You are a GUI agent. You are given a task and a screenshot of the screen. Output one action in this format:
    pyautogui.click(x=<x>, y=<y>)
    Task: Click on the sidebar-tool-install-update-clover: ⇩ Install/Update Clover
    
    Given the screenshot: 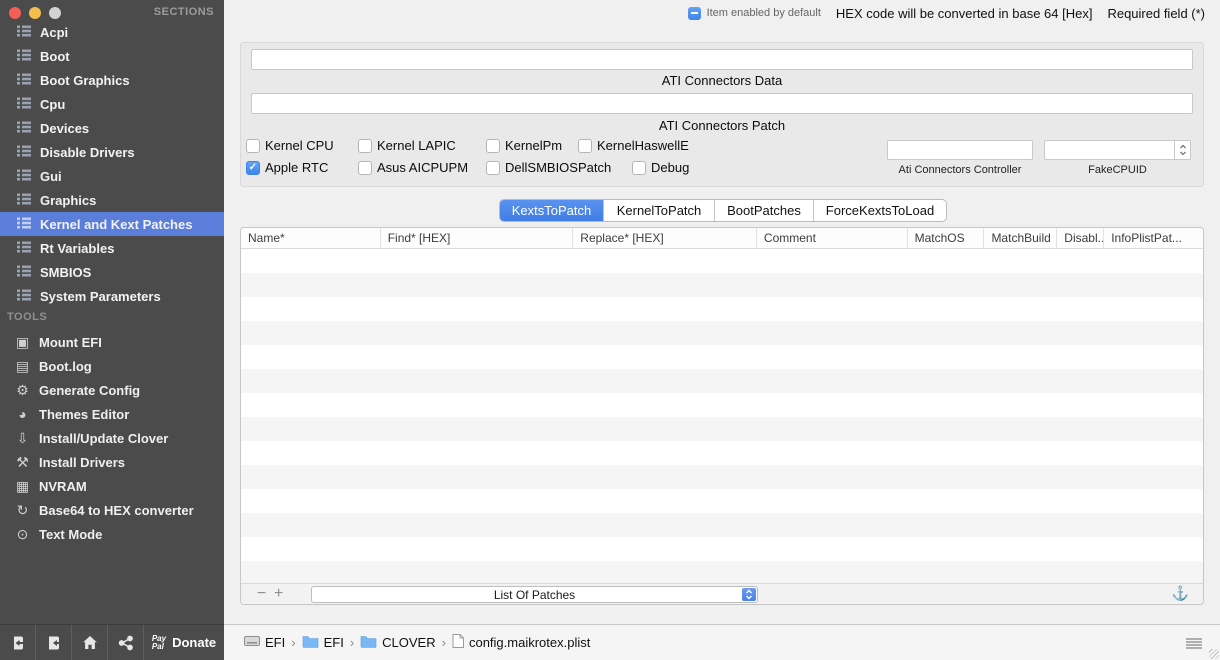 What is the action you would take?
    pyautogui.click(x=112, y=438)
    